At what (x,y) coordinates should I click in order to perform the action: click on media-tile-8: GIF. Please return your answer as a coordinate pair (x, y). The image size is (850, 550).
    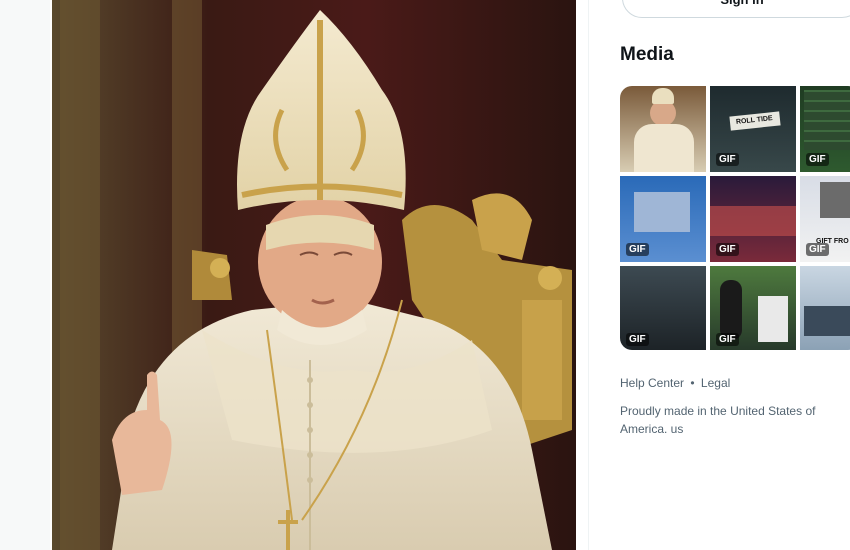
    Looking at the image, I should click on (753, 308).